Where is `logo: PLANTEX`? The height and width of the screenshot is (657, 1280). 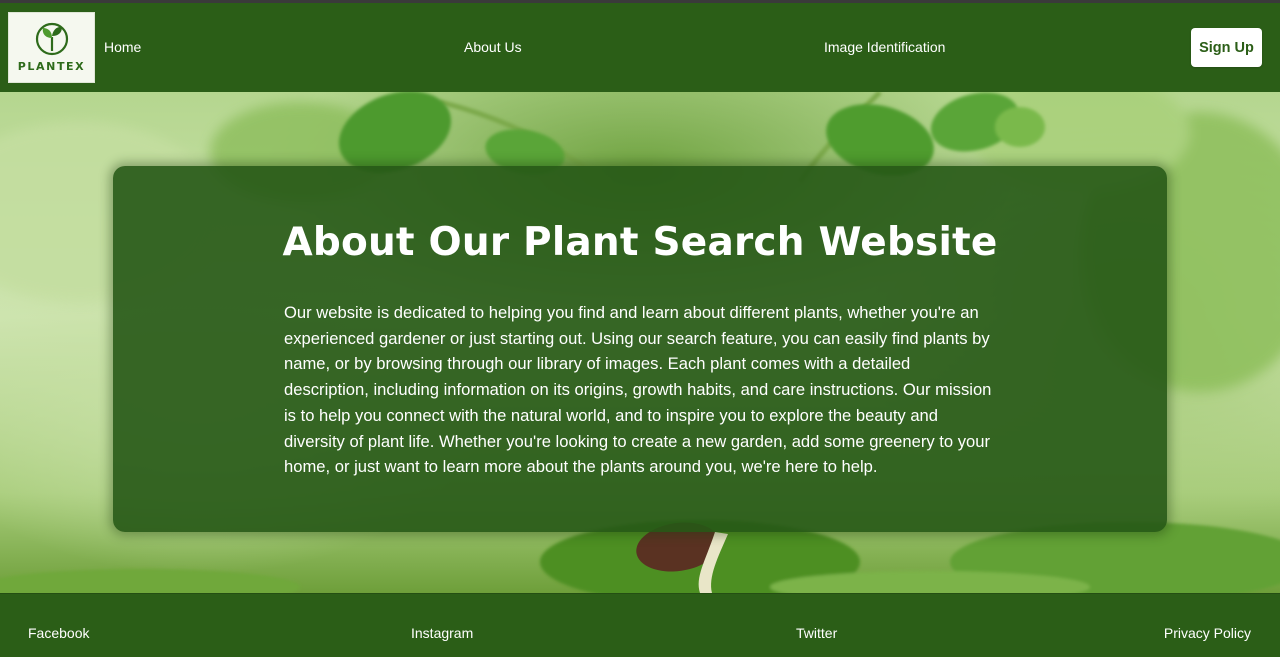 logo: PLANTEX is located at coordinates (51, 47).